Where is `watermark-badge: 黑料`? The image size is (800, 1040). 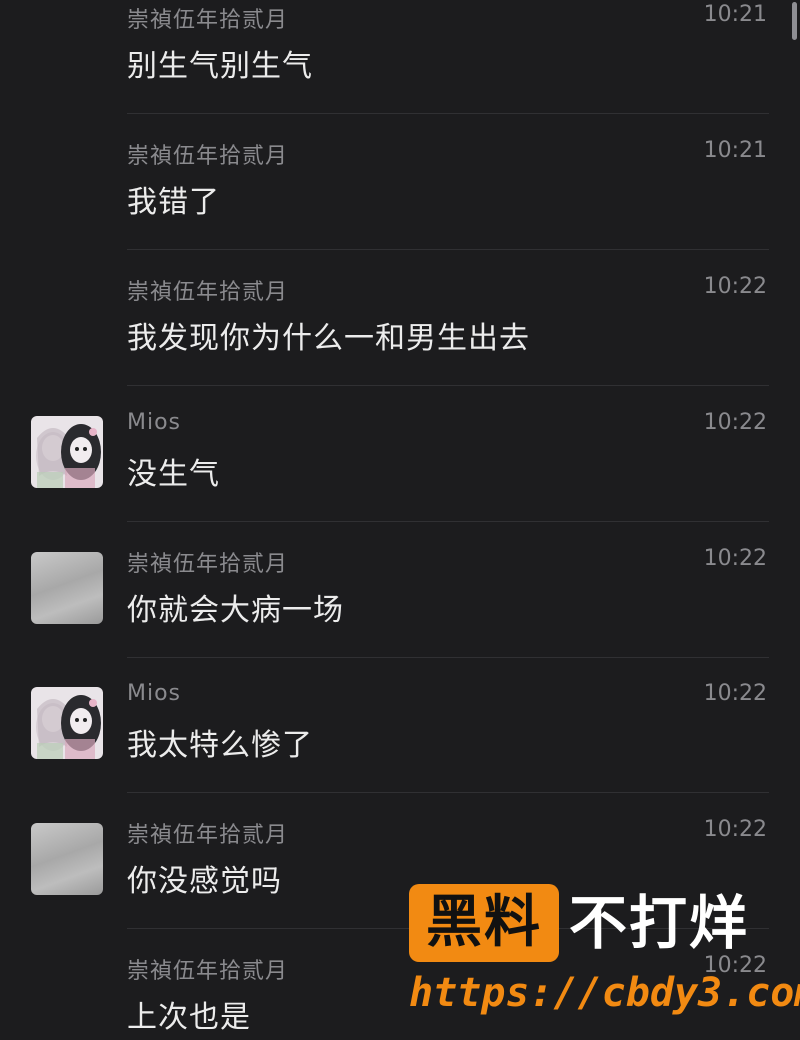
watermark-badge: 黑料 is located at coordinates (484, 923).